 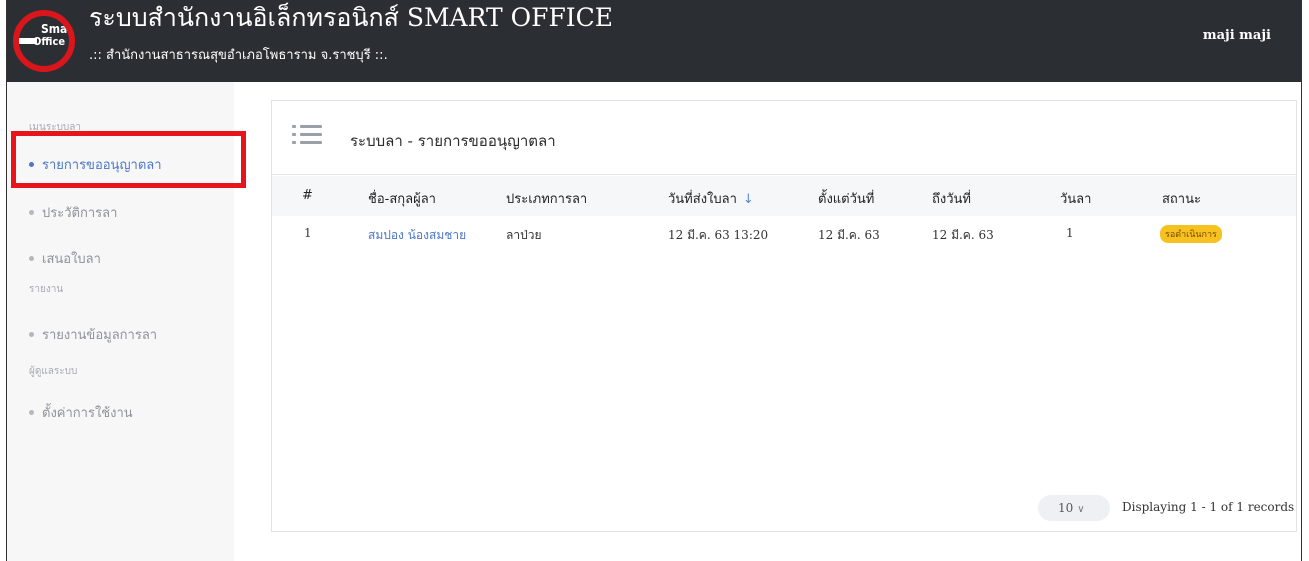 I want to click on page-size-select: 10 ∨, so click(x=1074, y=508).